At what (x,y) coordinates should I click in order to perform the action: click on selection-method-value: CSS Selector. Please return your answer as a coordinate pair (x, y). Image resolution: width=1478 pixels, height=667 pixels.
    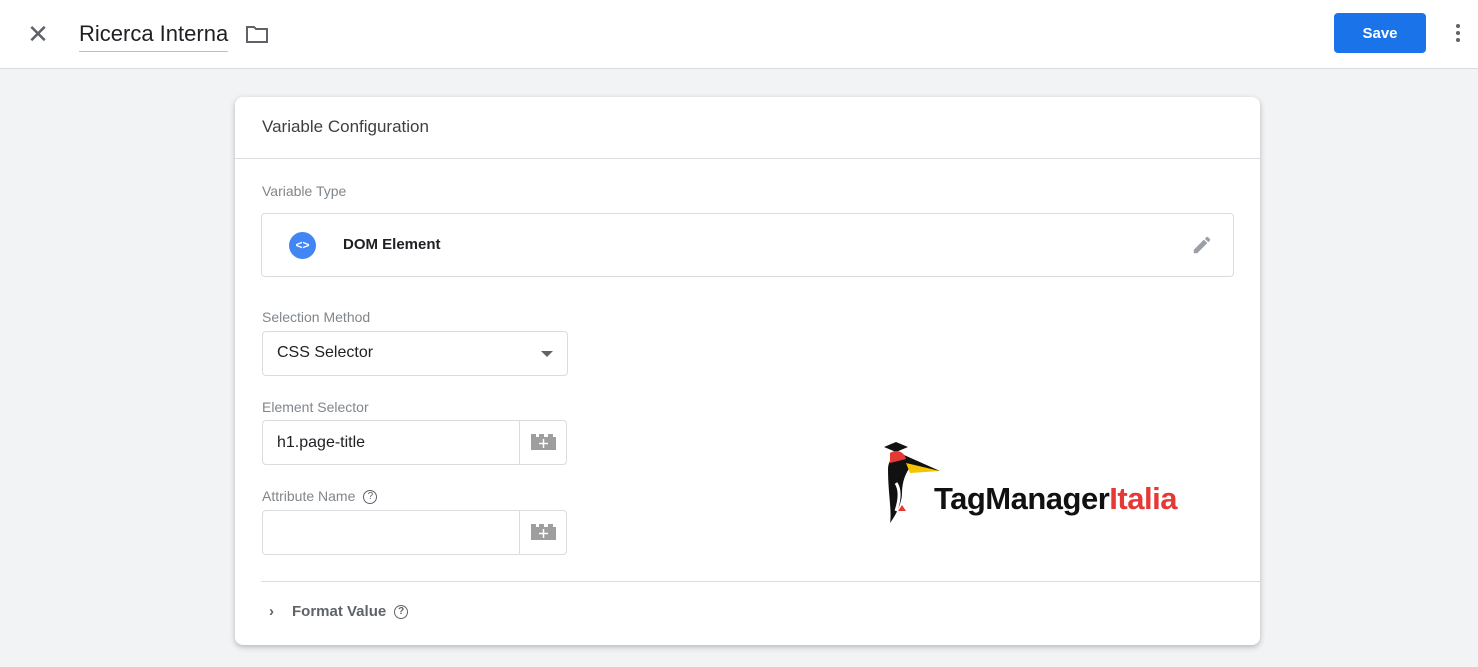
    Looking at the image, I should click on (325, 352).